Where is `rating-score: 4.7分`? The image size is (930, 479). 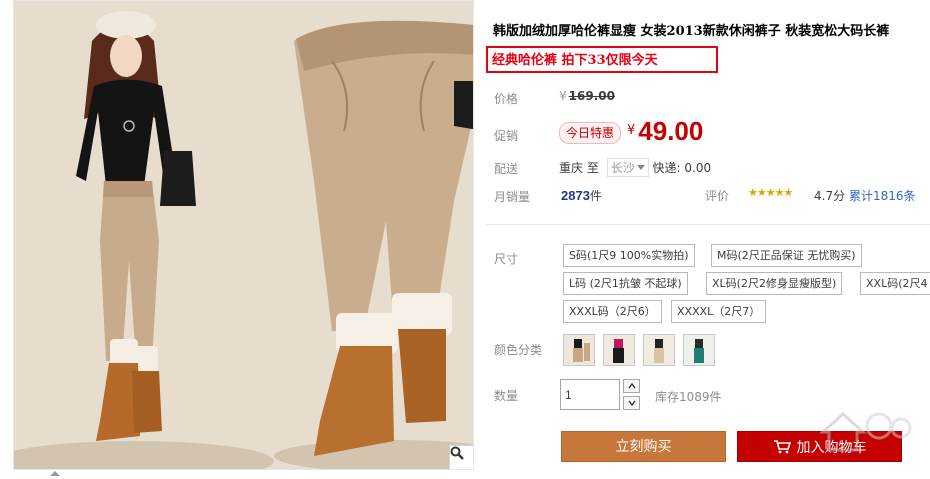 rating-score: 4.7分 is located at coordinates (830, 196).